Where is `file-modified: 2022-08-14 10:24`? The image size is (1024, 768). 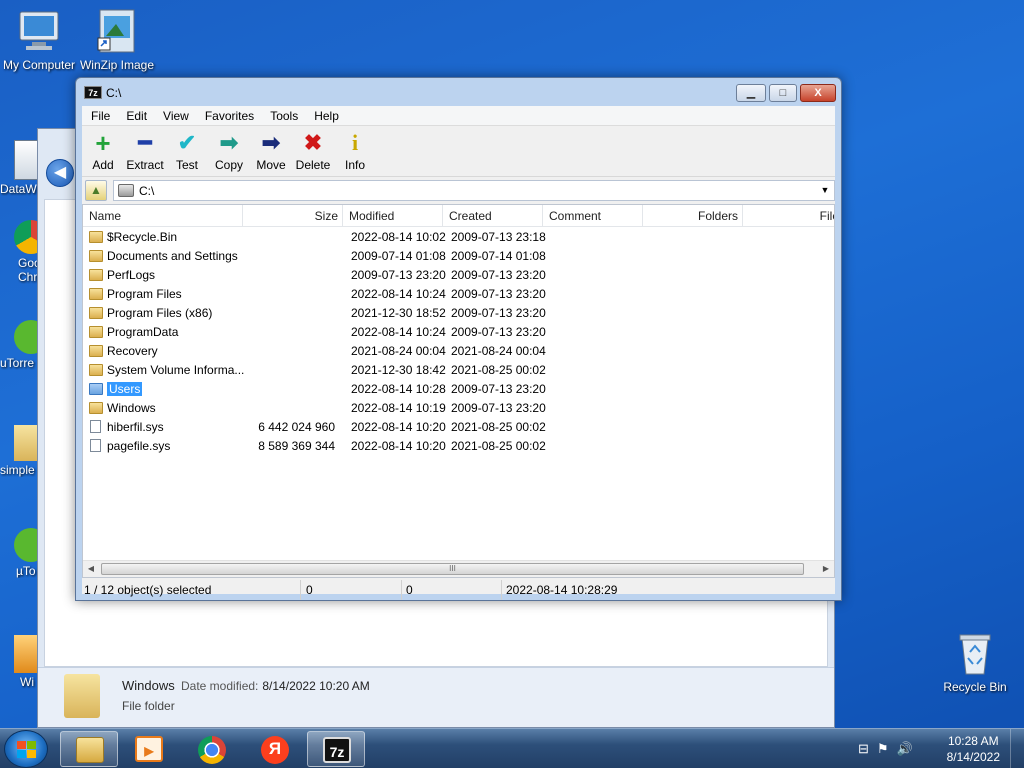
file-modified: 2022-08-14 10:24 is located at coordinates (398, 332).